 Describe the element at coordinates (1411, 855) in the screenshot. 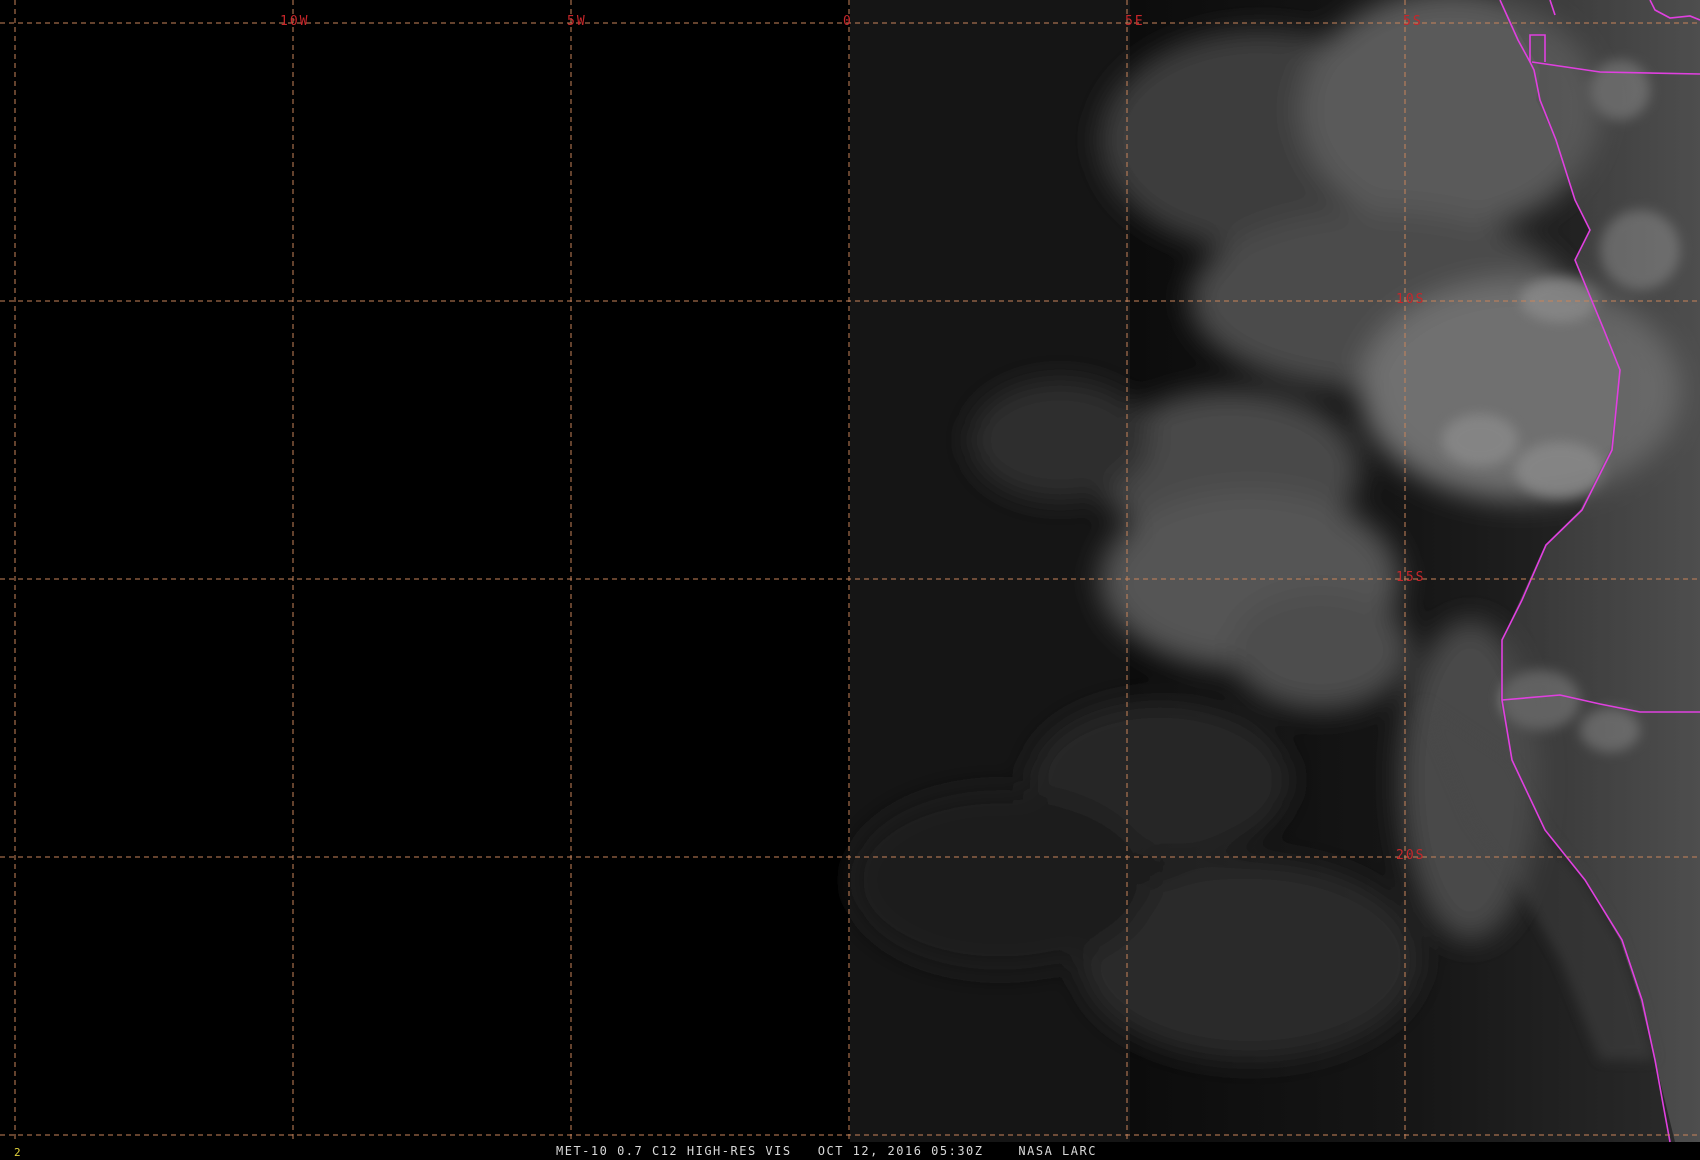

I see `lat-label-20s: 20S` at that location.